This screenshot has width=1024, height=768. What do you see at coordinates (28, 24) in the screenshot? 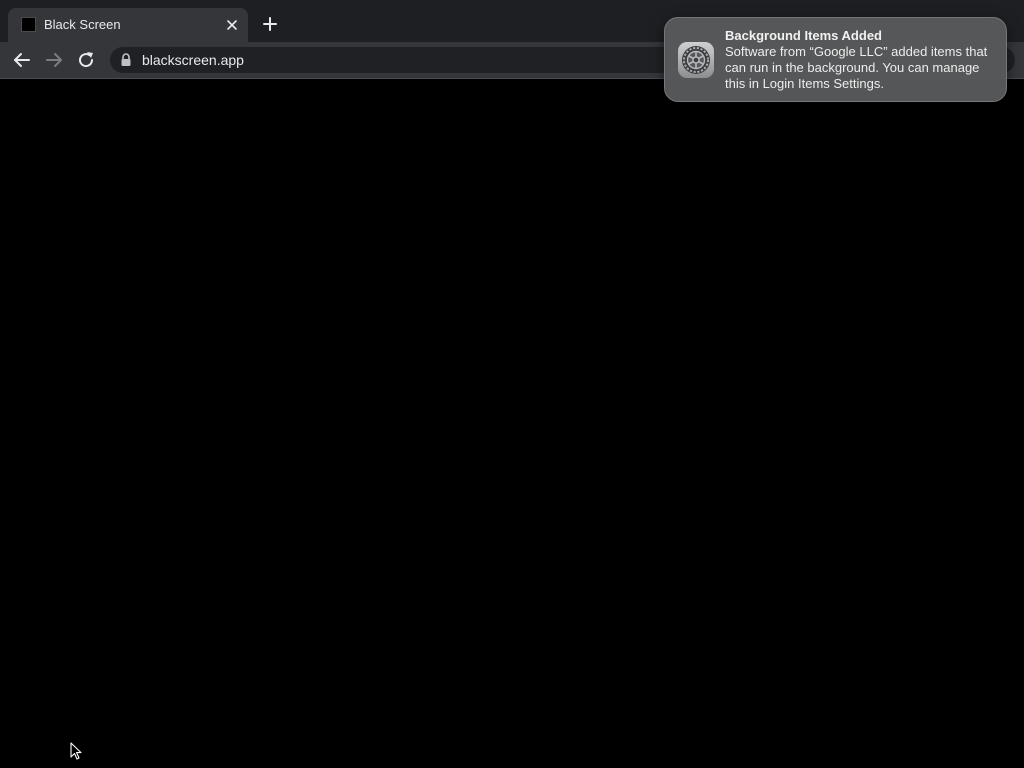
I see `favicon-icon` at bounding box center [28, 24].